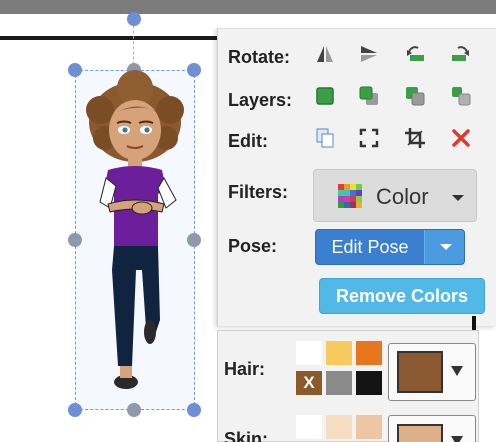 This screenshot has width=496, height=442. Describe the element at coordinates (134, 19) in the screenshot. I see `rotate-handle` at that location.